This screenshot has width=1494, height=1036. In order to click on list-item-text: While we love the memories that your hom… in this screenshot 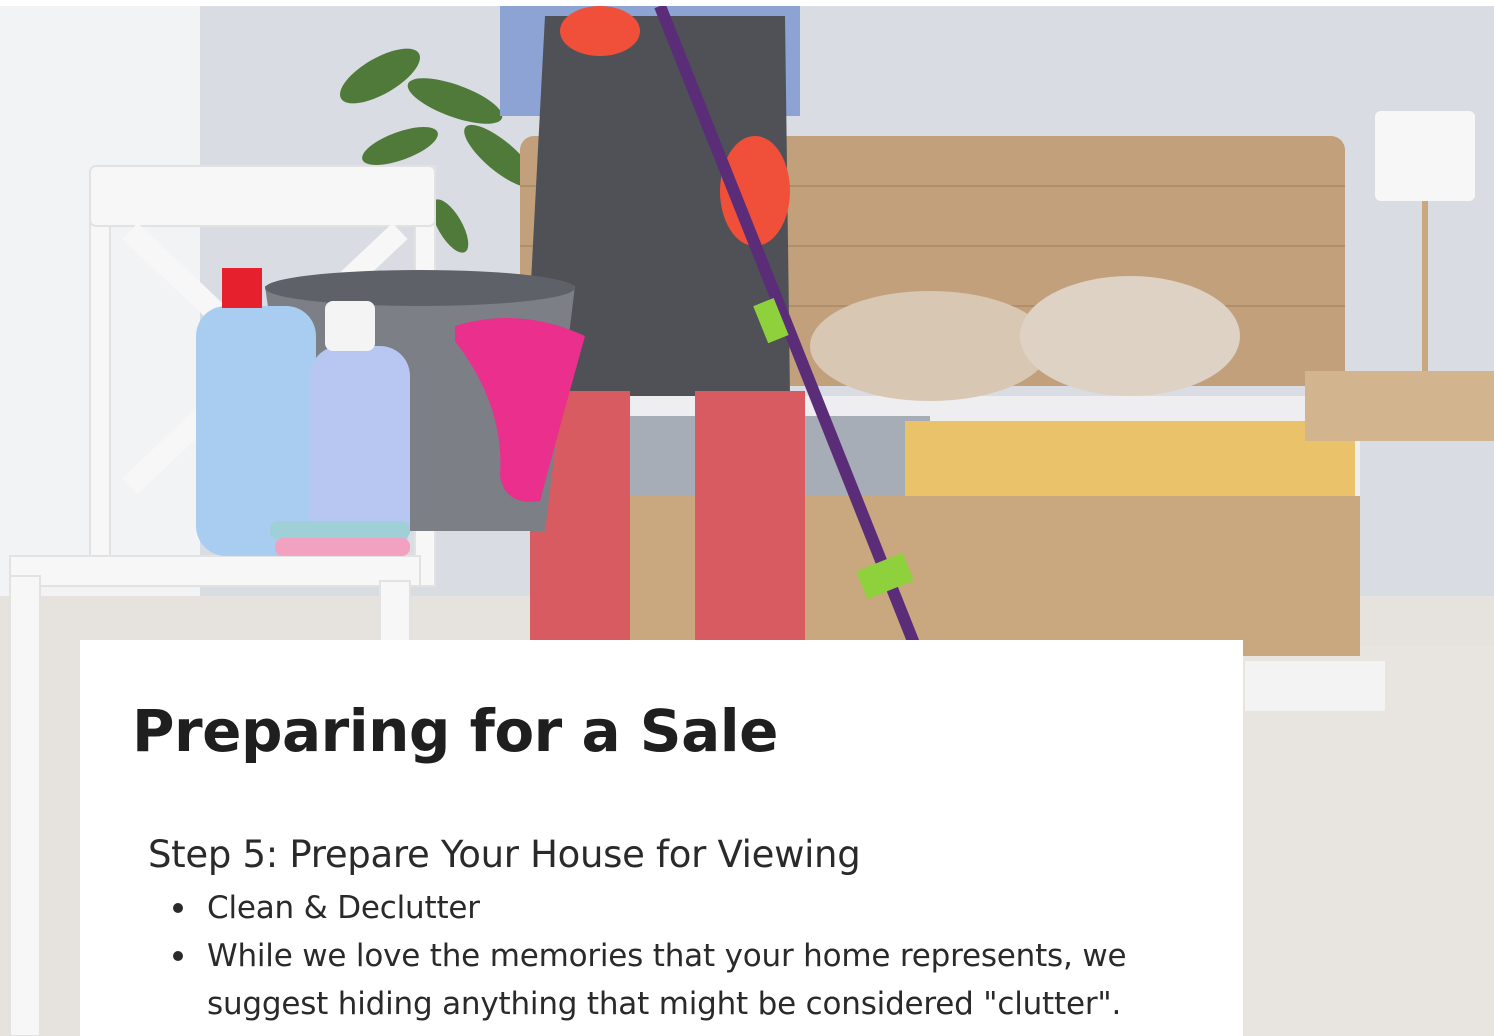, I will do `click(667, 980)`.